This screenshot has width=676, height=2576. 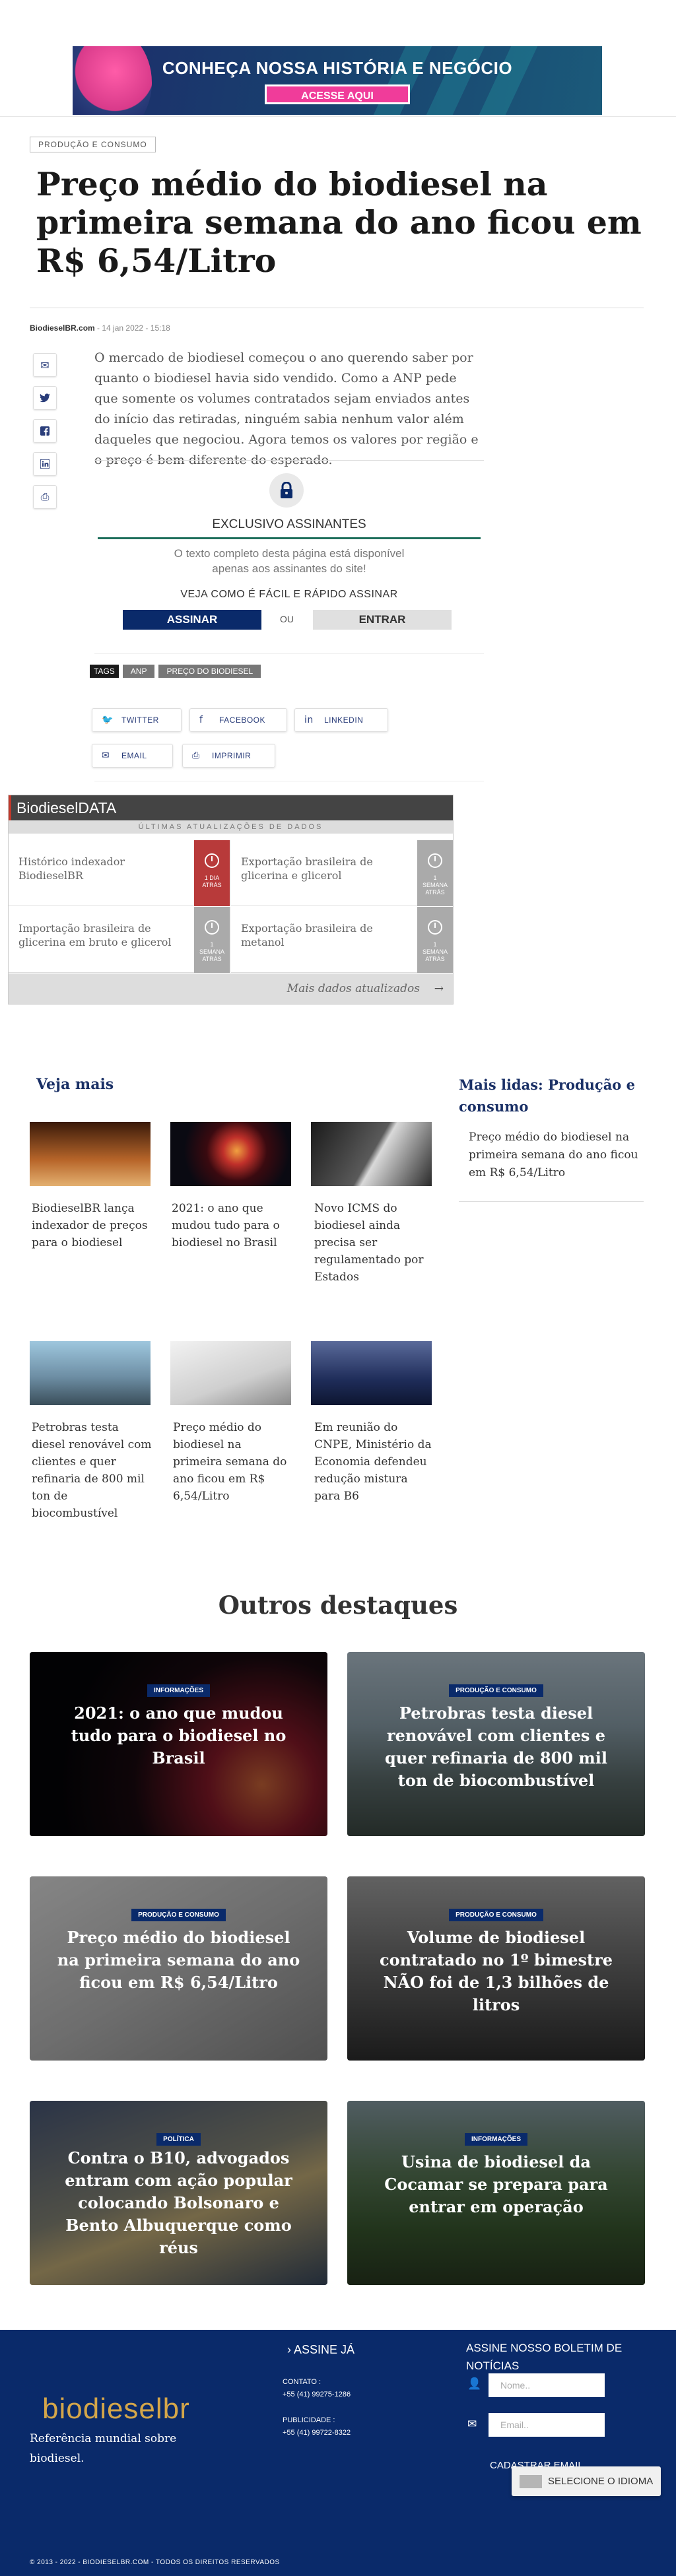 I want to click on lock-icon, so click(x=286, y=490).